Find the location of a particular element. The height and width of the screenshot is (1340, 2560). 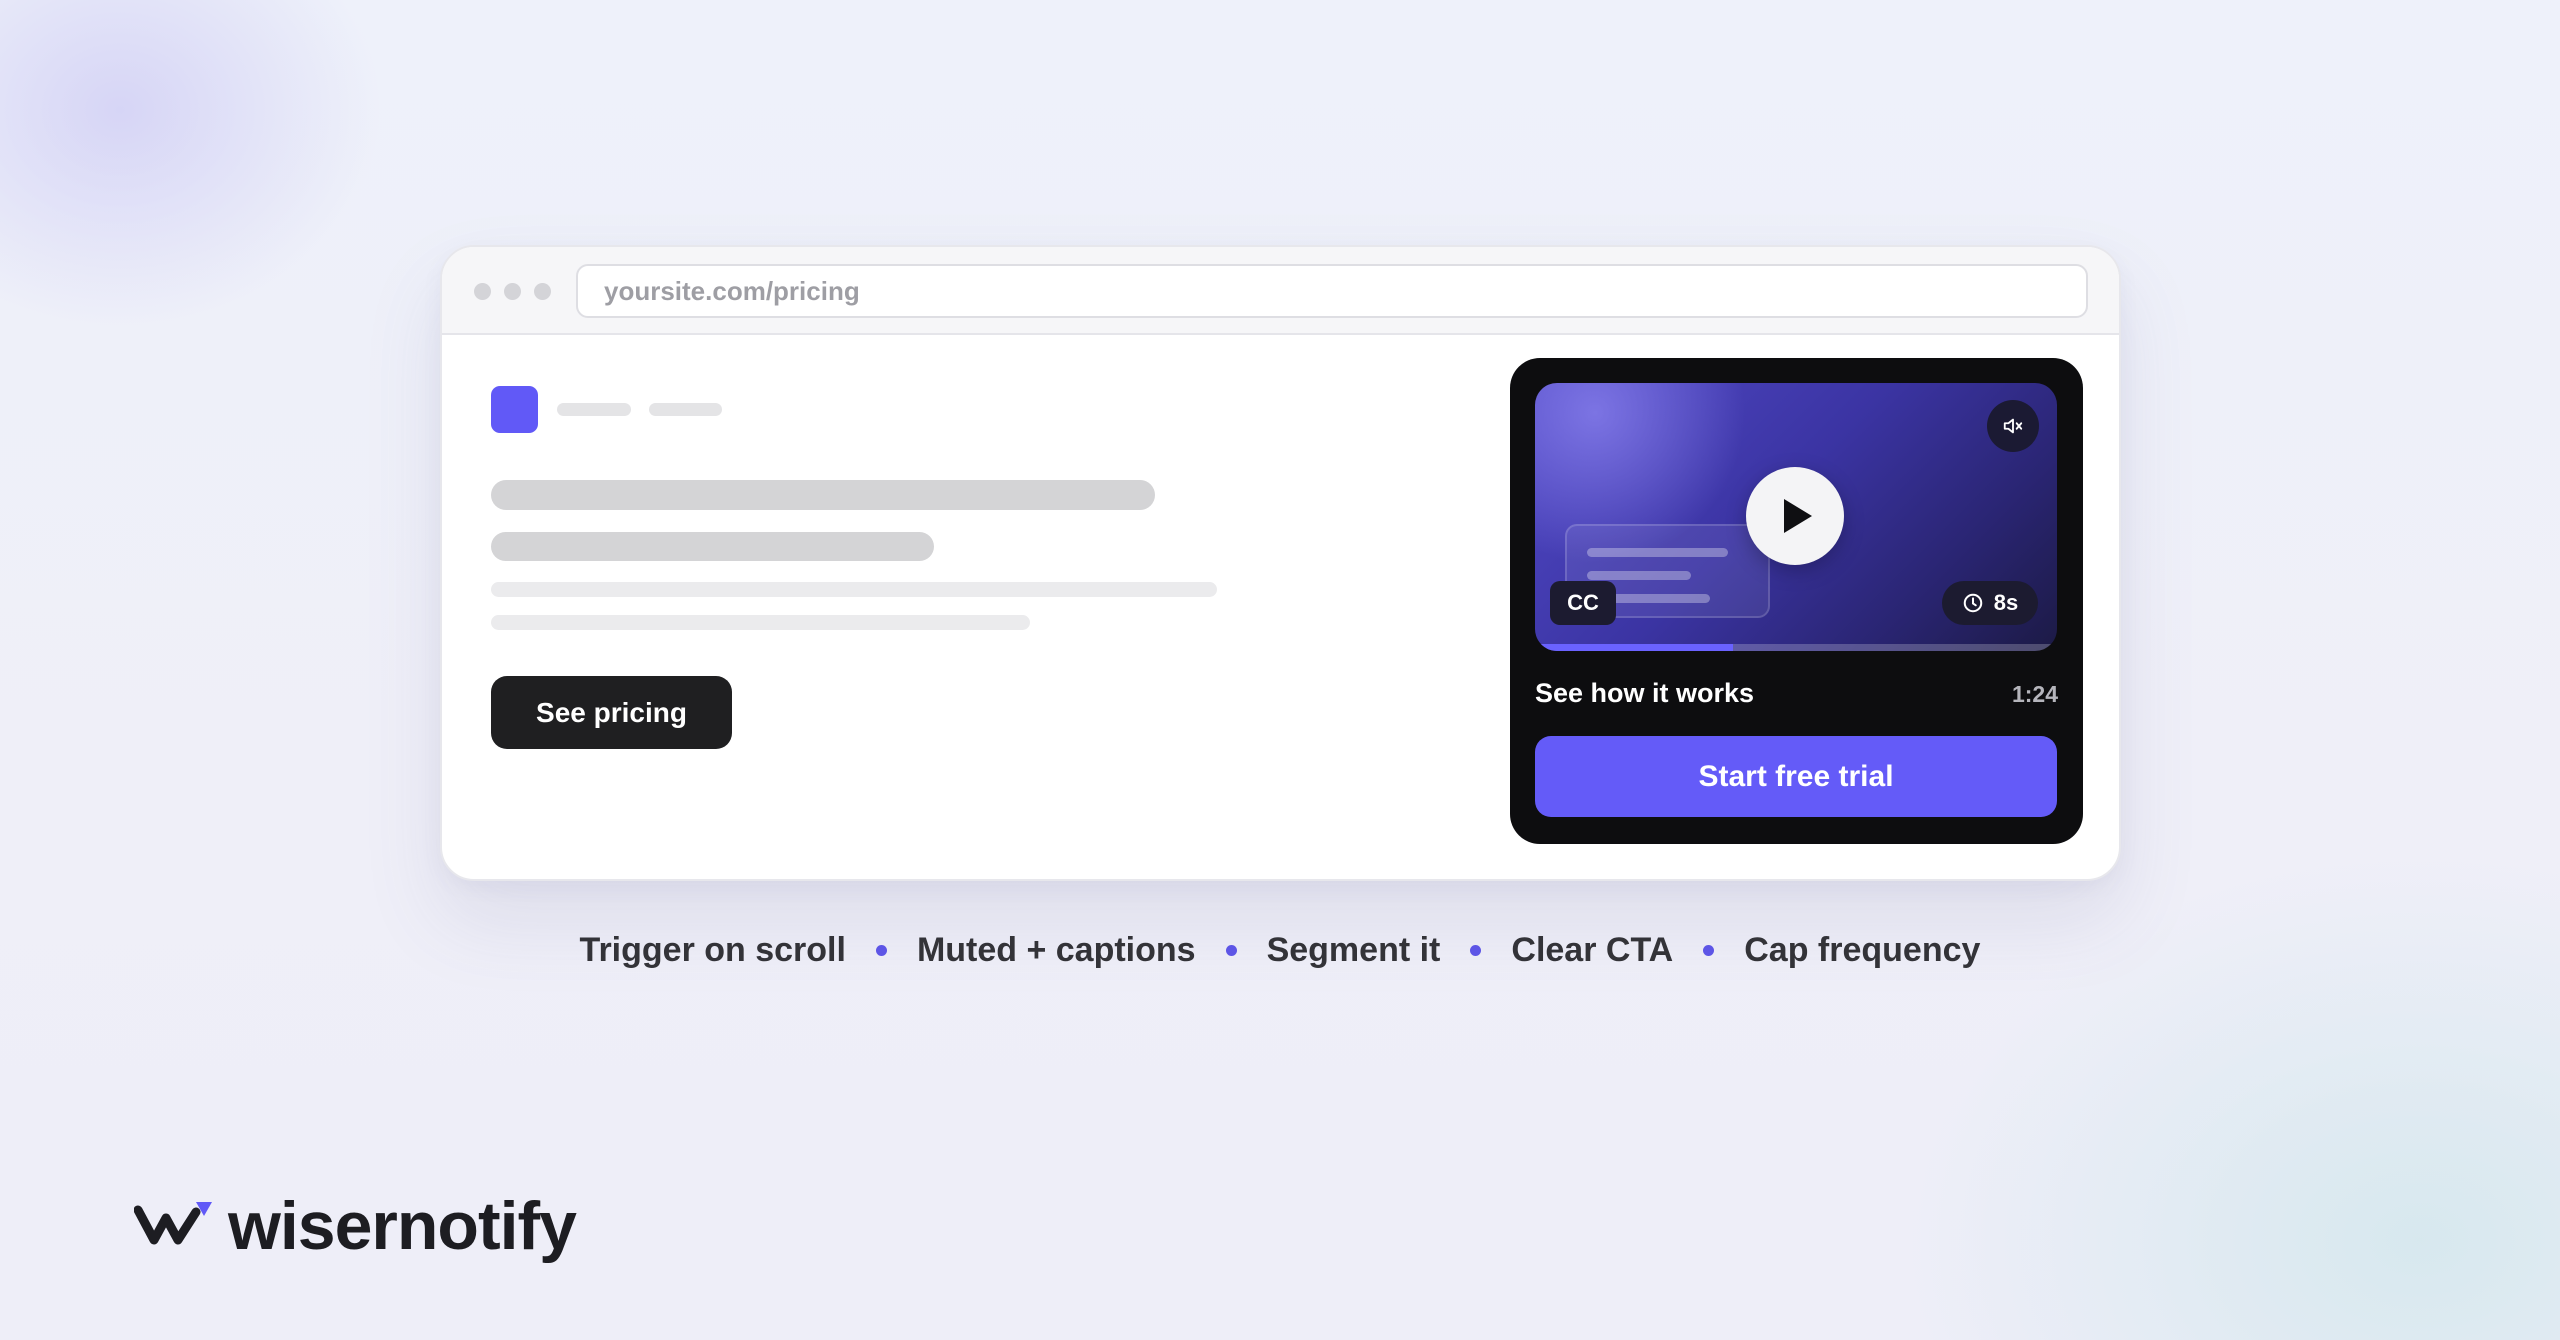

site-logo-placeholder is located at coordinates (514, 409).